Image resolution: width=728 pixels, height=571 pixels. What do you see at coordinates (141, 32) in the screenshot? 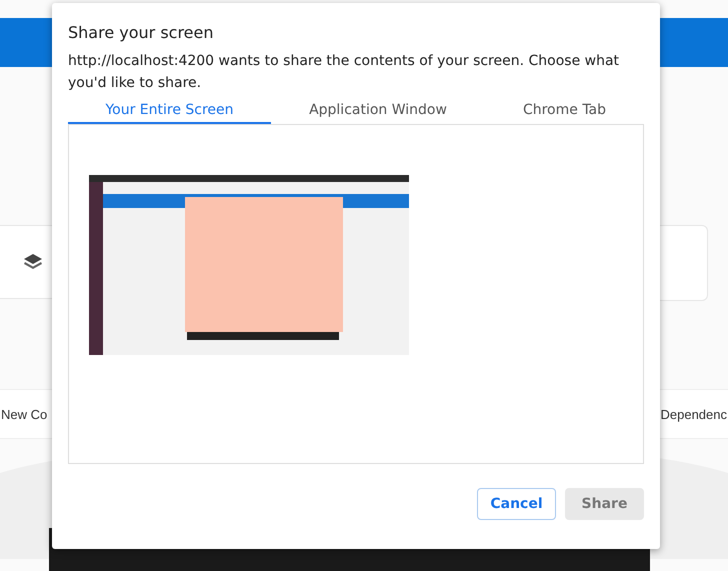
I see `dialog-title: Share your screen` at bounding box center [141, 32].